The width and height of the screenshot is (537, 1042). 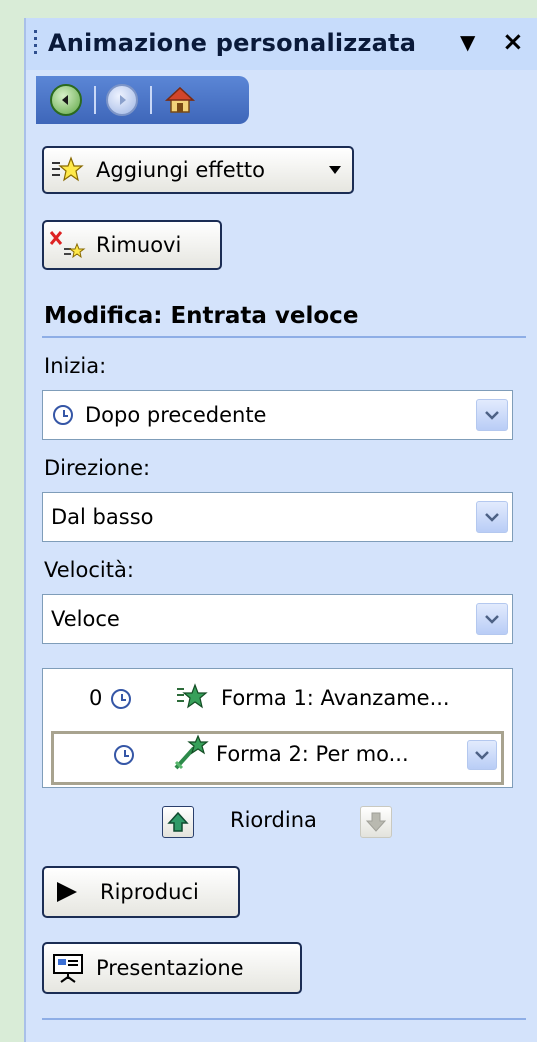 I want to click on add-effect-button: Aggiungi effetto, so click(x=198, y=170).